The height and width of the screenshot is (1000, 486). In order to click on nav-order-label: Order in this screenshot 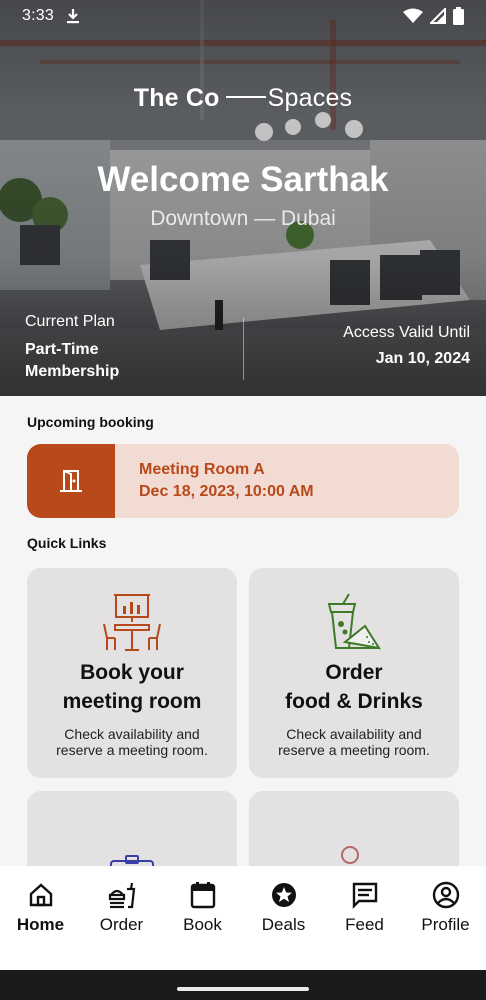, I will do `click(121, 924)`.